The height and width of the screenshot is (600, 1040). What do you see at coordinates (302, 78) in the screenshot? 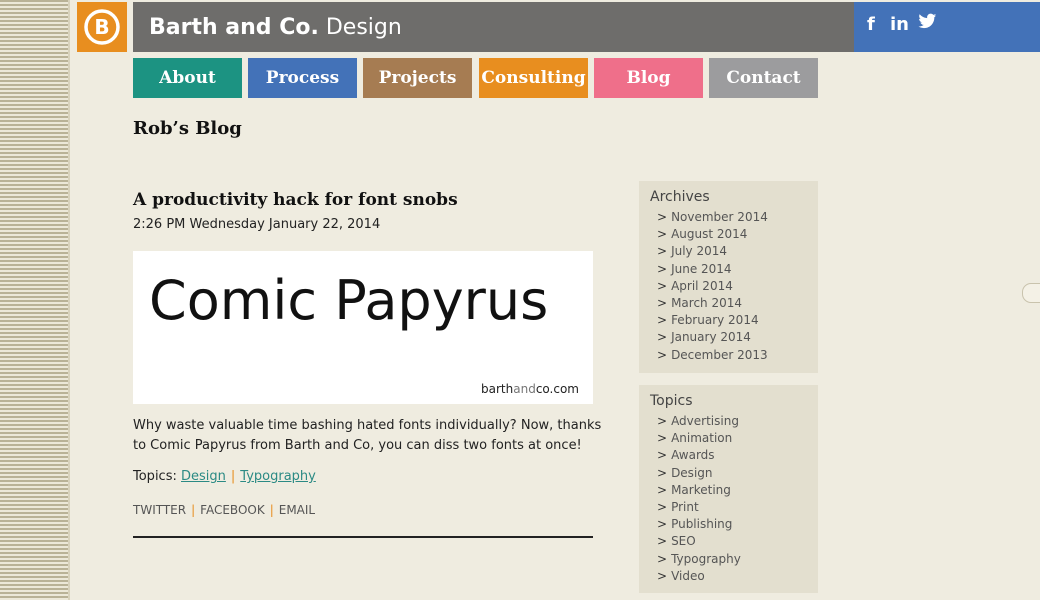
I see `nav-process: Process` at bounding box center [302, 78].